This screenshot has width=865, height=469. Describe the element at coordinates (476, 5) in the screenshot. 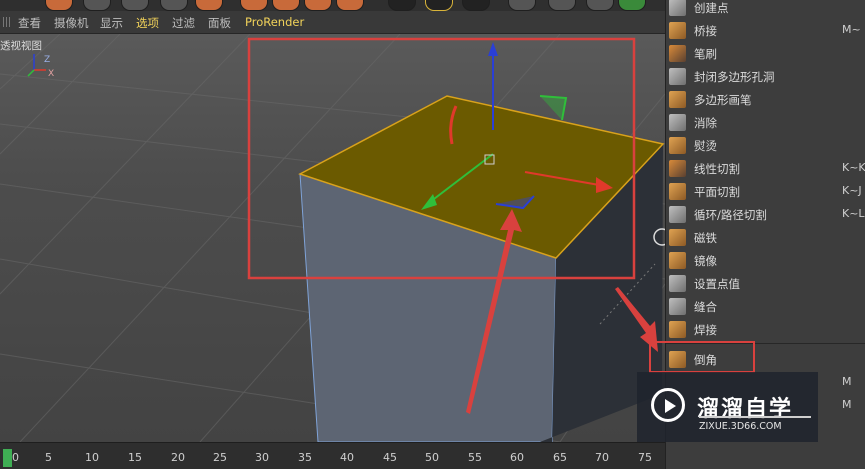

I see `toolbar-mode-polygons-icon` at that location.